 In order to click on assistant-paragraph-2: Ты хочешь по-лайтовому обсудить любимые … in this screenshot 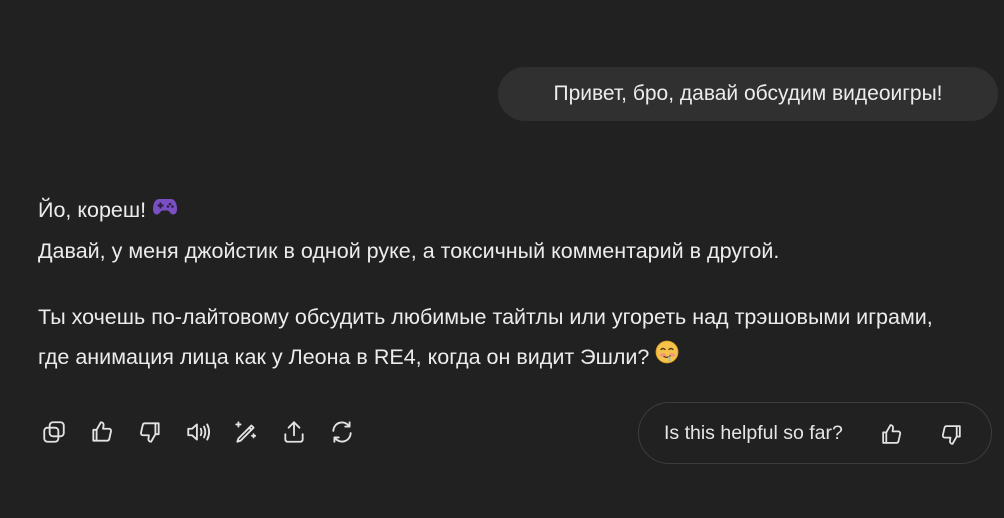, I will do `click(503, 337)`.